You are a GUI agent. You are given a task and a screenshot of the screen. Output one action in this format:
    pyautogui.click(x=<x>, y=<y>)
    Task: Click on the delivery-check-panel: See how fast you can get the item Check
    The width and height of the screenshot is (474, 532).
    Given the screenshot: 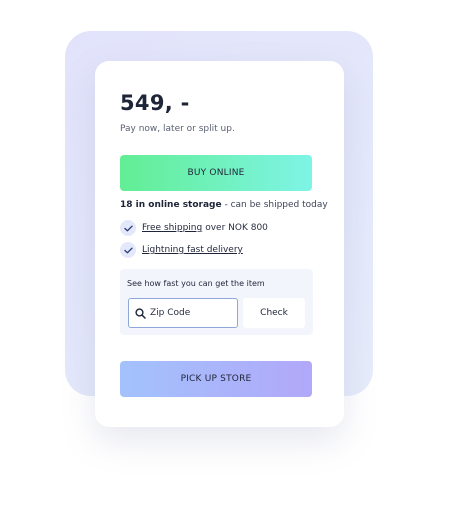 What is the action you would take?
    pyautogui.click(x=216, y=302)
    